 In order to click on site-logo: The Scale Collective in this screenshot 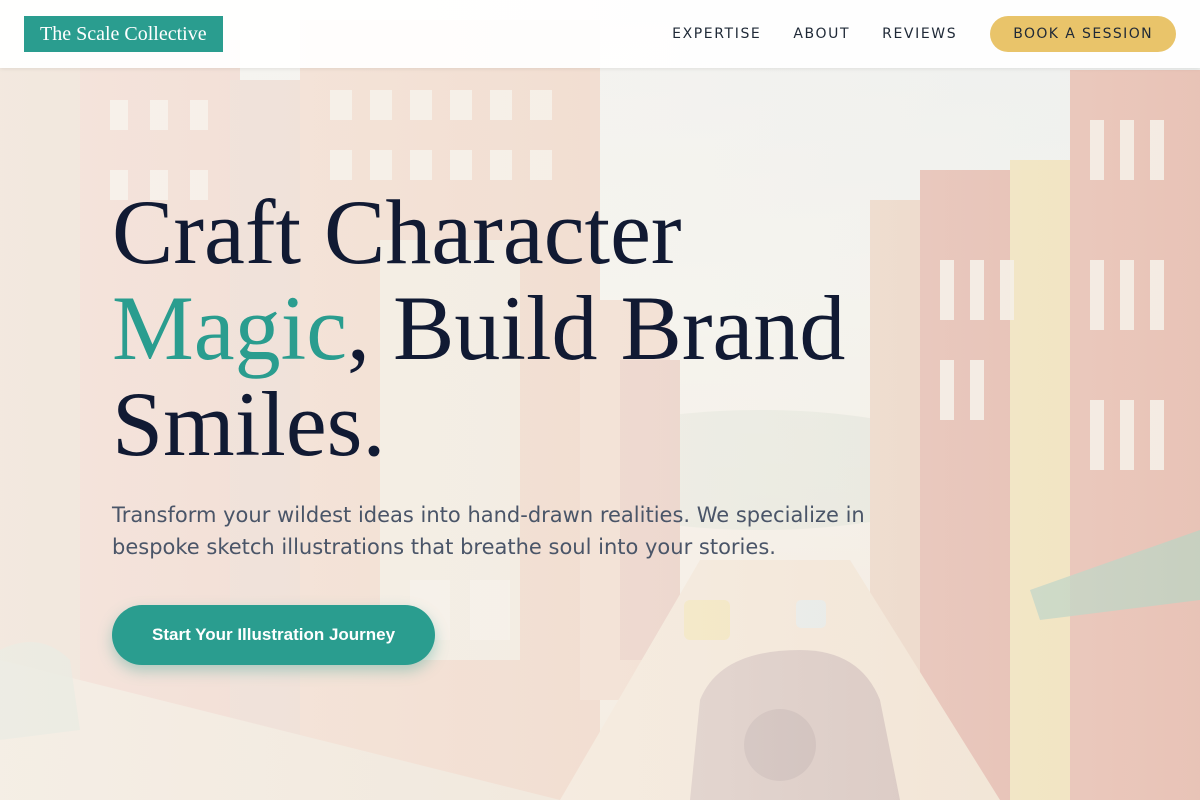, I will do `click(123, 34)`.